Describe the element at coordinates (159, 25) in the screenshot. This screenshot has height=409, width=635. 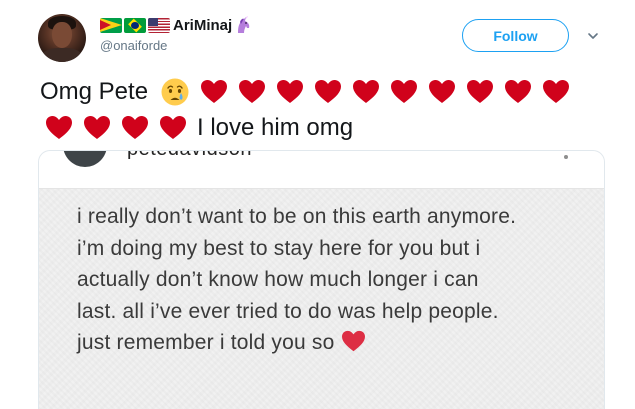
I see `usa-flag-icon` at that location.